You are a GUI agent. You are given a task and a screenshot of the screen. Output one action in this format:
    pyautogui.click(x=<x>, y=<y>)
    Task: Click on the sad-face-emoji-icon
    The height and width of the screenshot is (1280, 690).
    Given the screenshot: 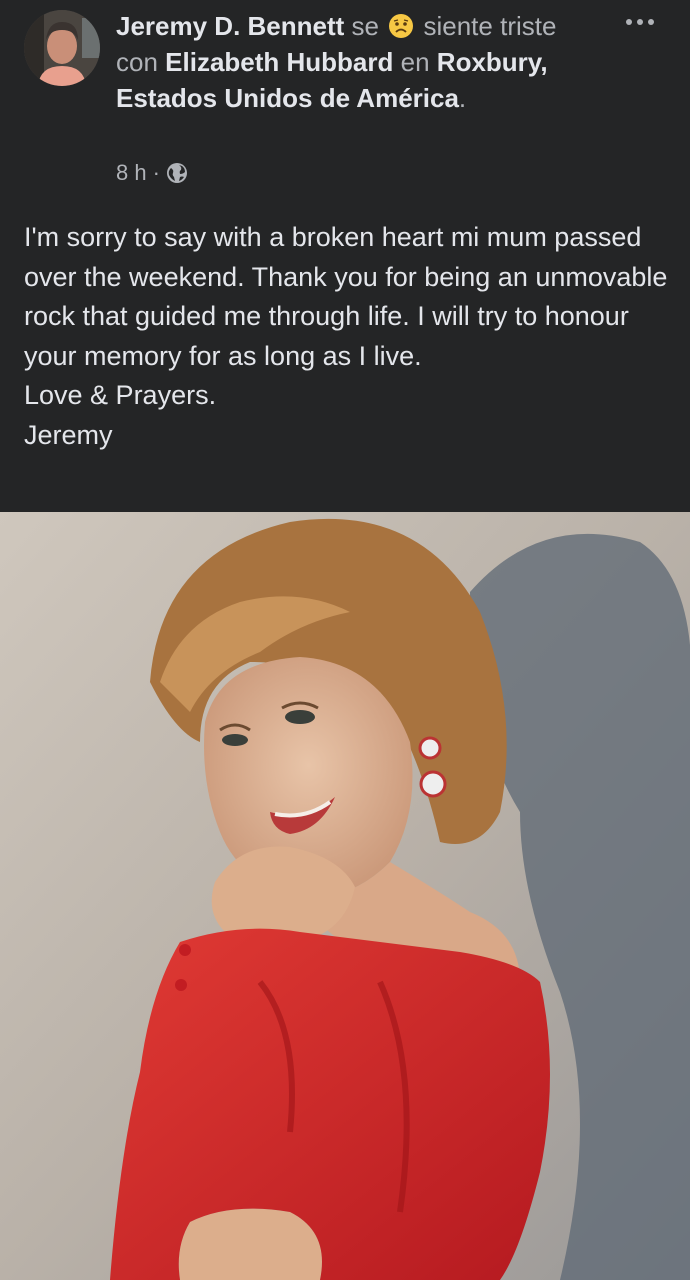 What is the action you would take?
    pyautogui.click(x=401, y=26)
    